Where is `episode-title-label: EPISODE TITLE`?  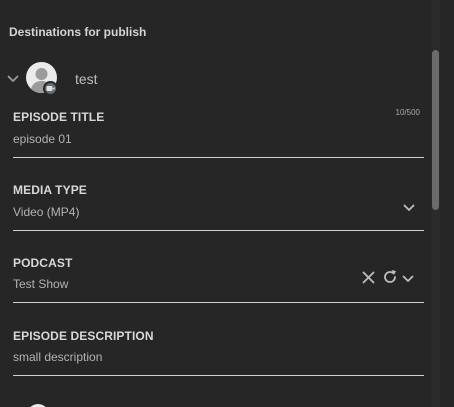
episode-title-label: EPISODE TITLE is located at coordinates (59, 117).